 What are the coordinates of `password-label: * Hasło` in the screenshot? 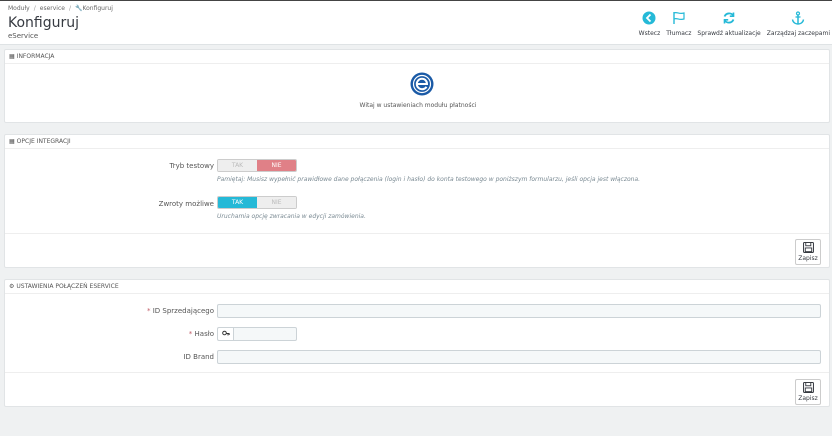 It's located at (201, 334).